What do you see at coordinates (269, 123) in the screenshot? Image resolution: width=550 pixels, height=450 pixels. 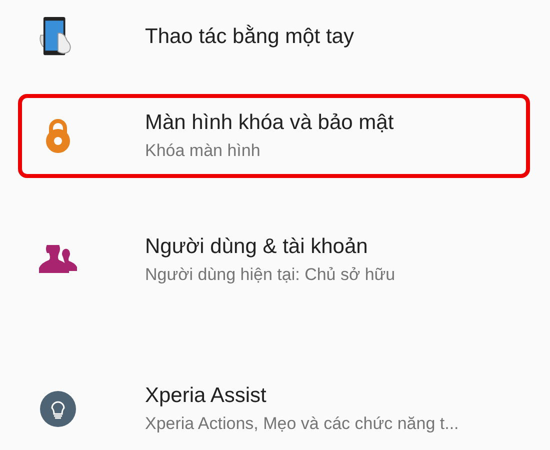 I see `item-title: Màn hình khóa và bảo mật` at bounding box center [269, 123].